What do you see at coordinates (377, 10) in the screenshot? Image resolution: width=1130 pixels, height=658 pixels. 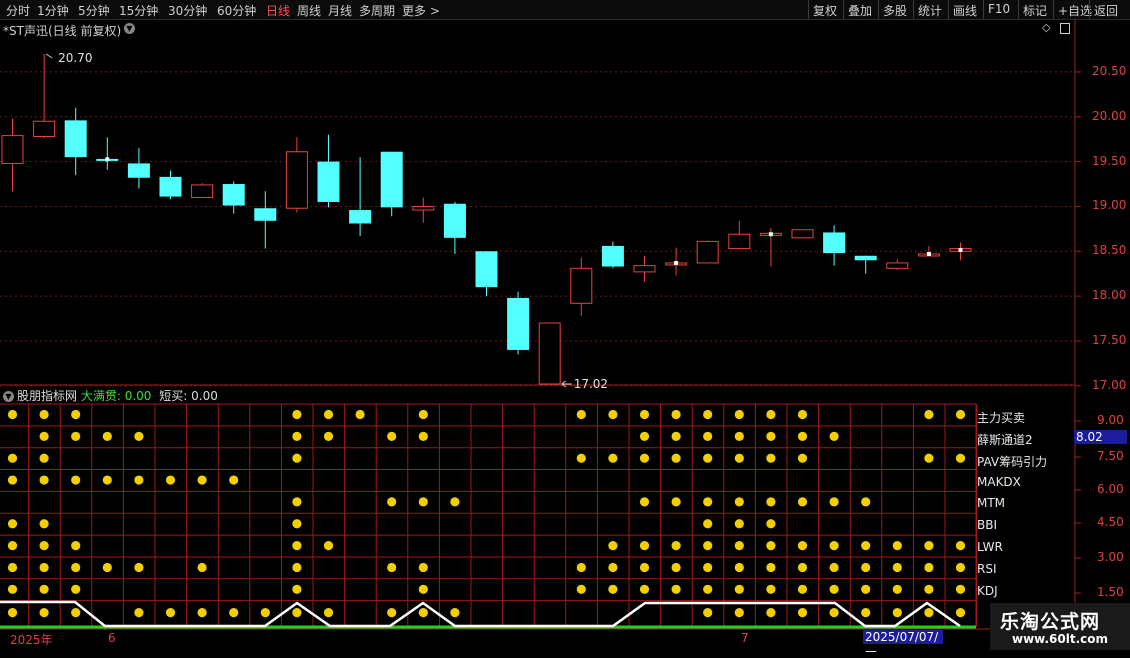 I see `period-tab: 多周期` at bounding box center [377, 10].